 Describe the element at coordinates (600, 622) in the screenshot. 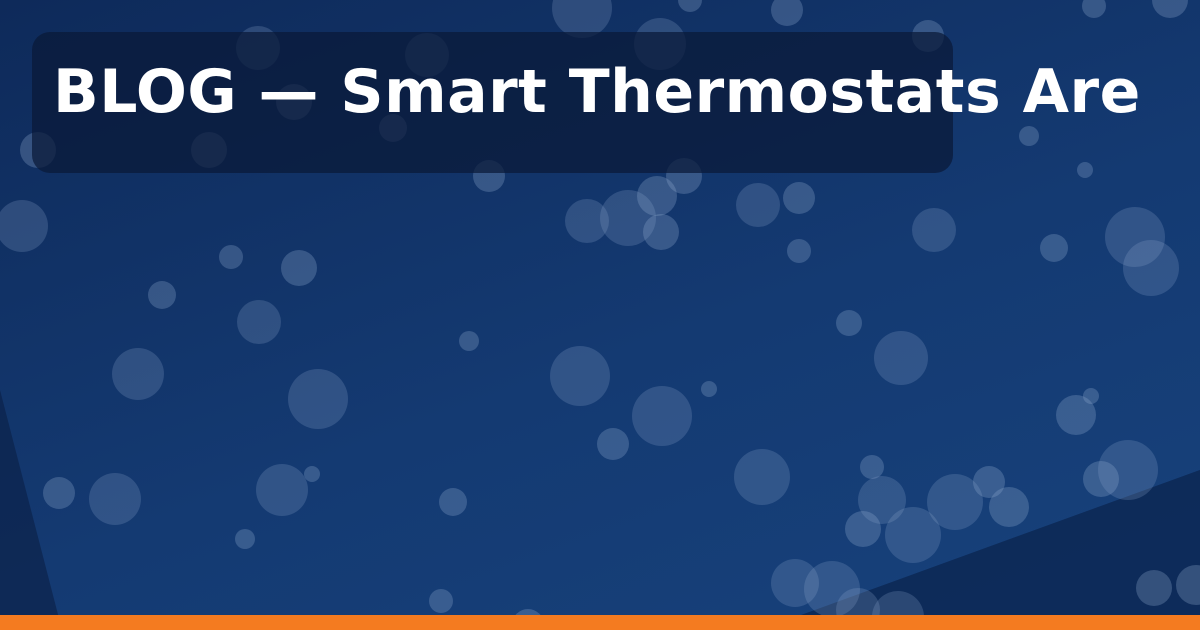

I see `accent-bar` at that location.